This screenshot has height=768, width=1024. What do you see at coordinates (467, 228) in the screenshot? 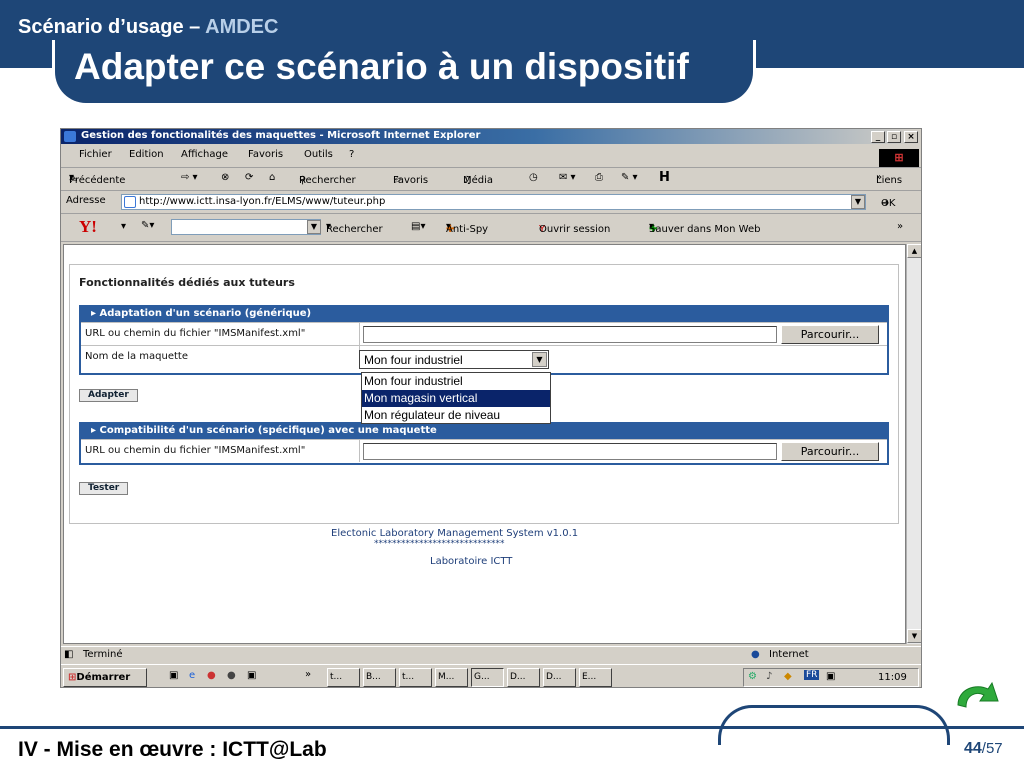
I see `antispy-button: ✚ Anti-Spy ▾` at bounding box center [467, 228].